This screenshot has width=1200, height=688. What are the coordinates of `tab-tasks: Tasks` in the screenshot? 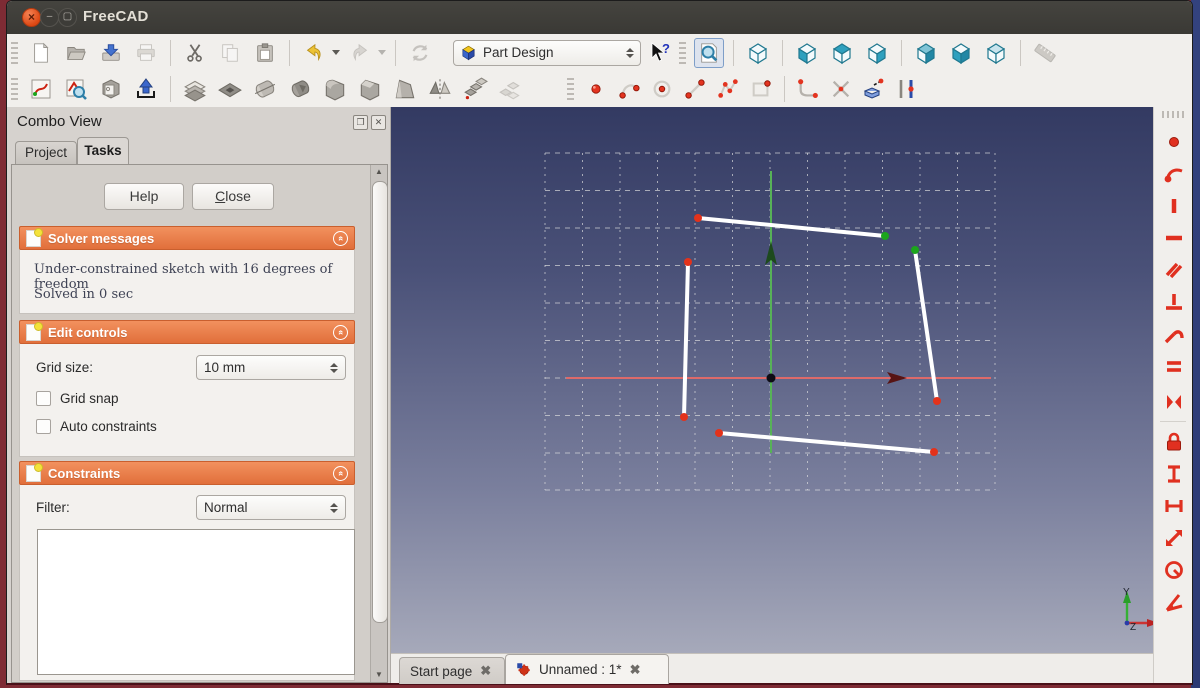 It's located at (103, 150).